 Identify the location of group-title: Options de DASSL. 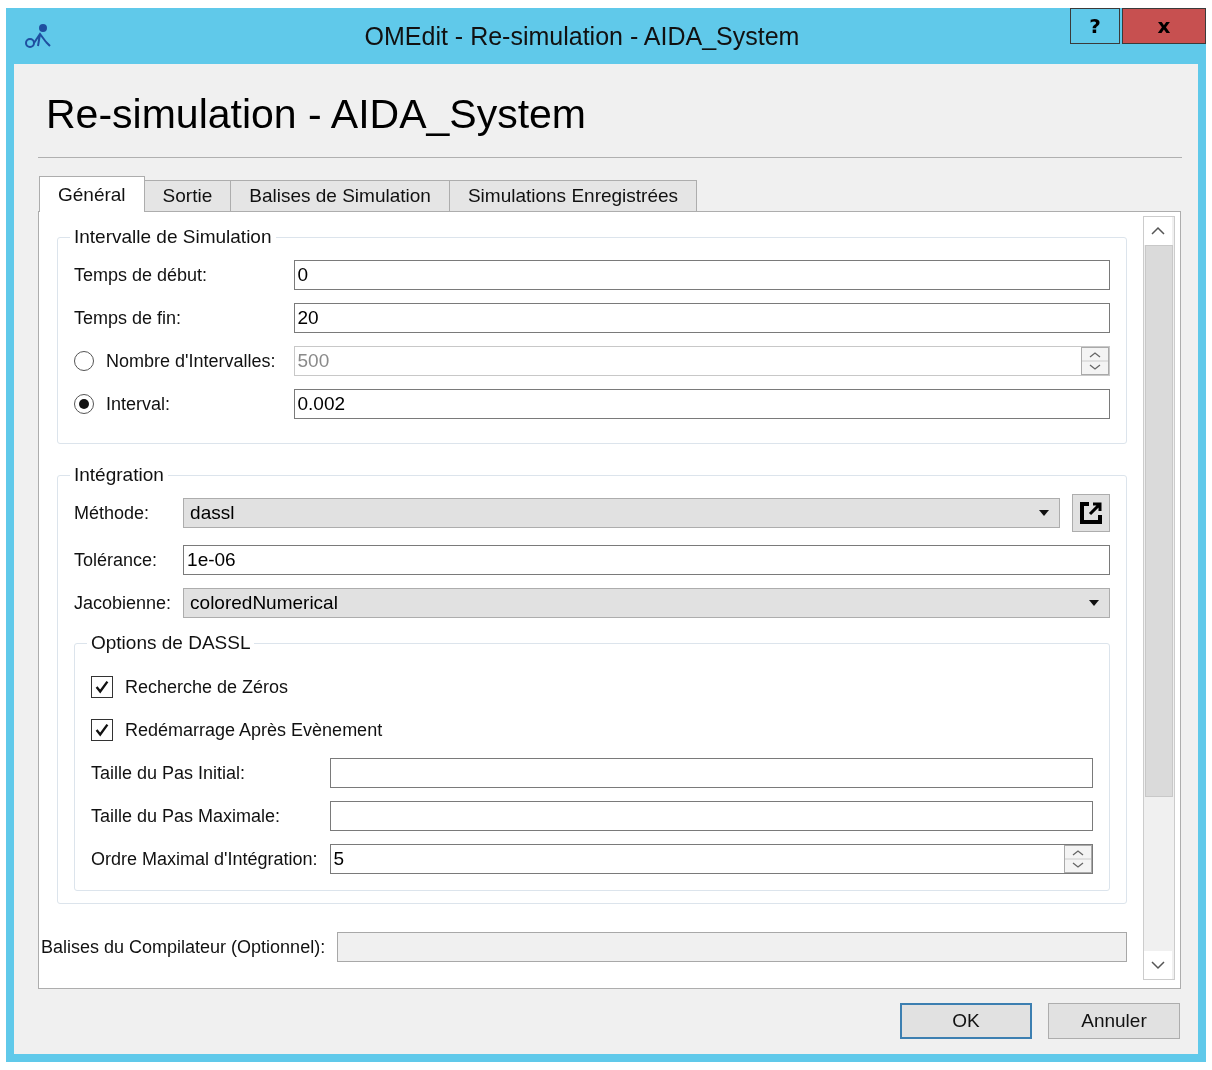
(171, 643).